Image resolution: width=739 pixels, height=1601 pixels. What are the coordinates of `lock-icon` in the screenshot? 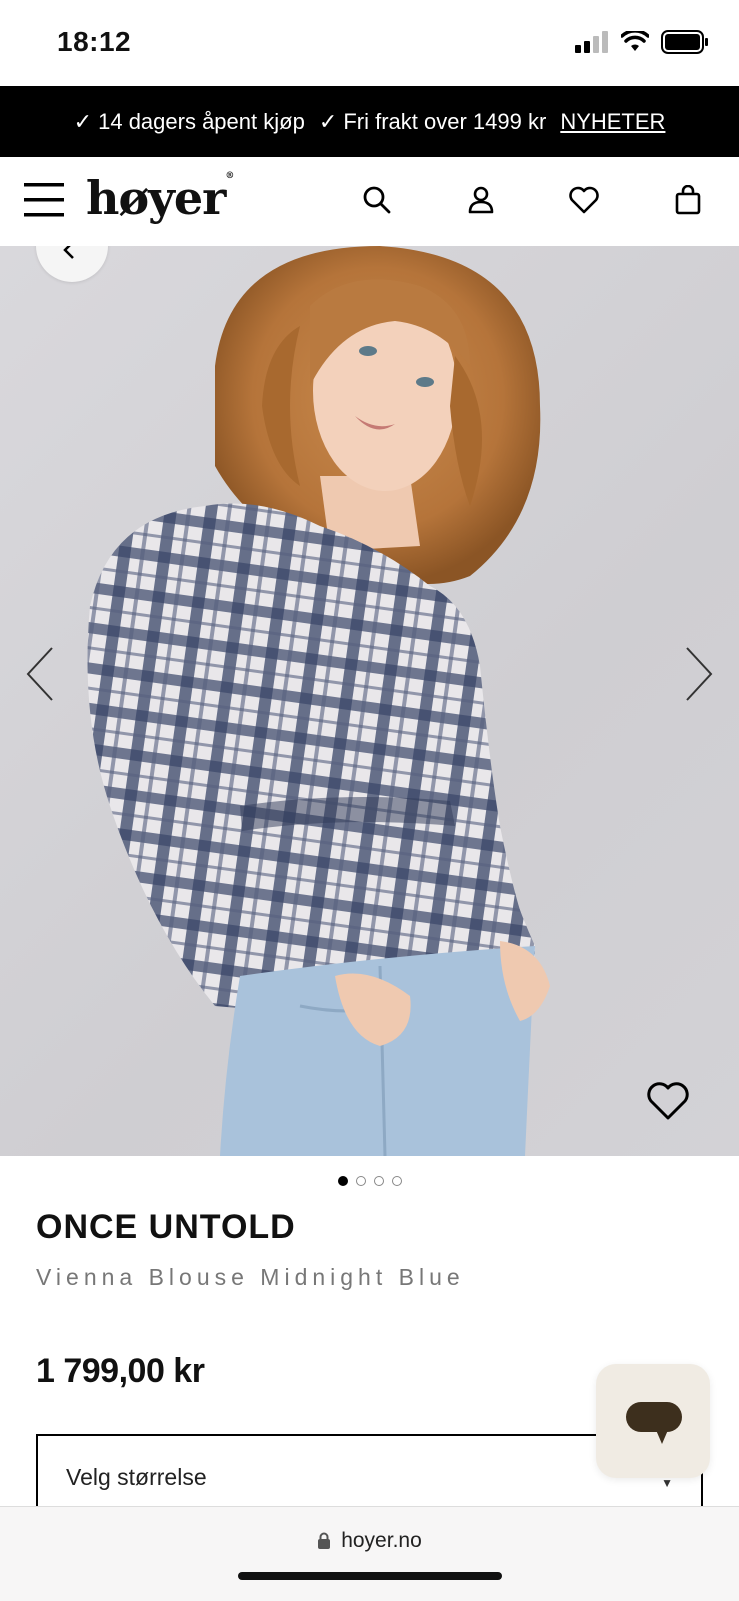 It's located at (324, 1540).